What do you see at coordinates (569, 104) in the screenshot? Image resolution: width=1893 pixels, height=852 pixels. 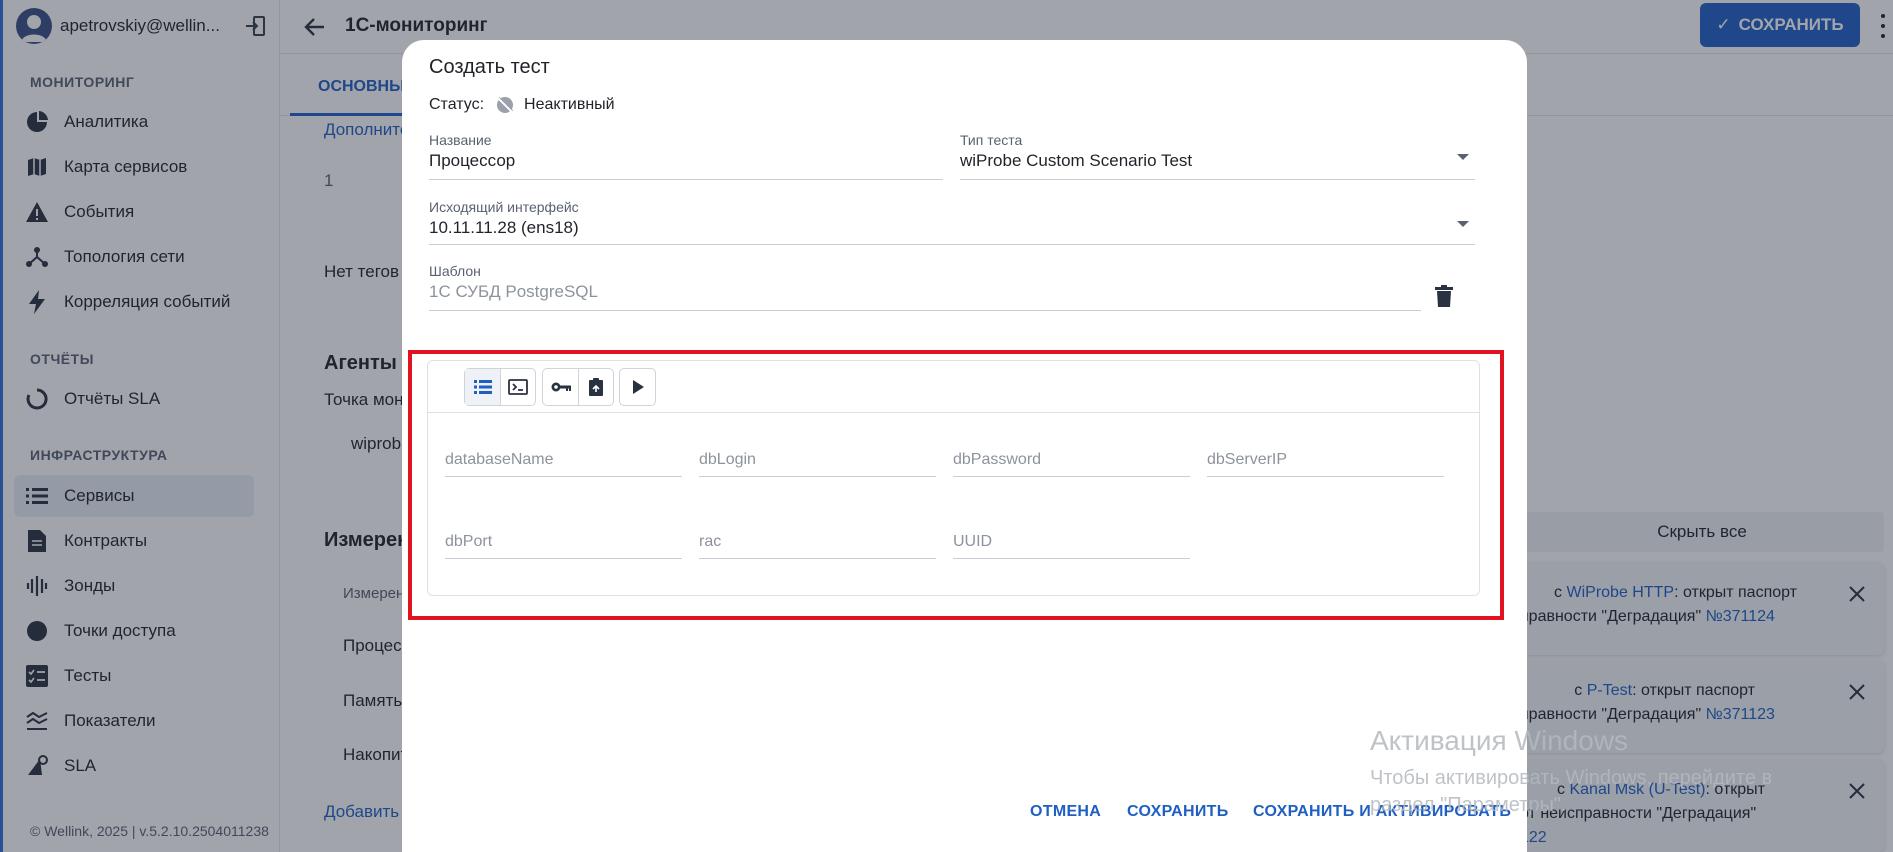 I see `status-value: Неактивный` at bounding box center [569, 104].